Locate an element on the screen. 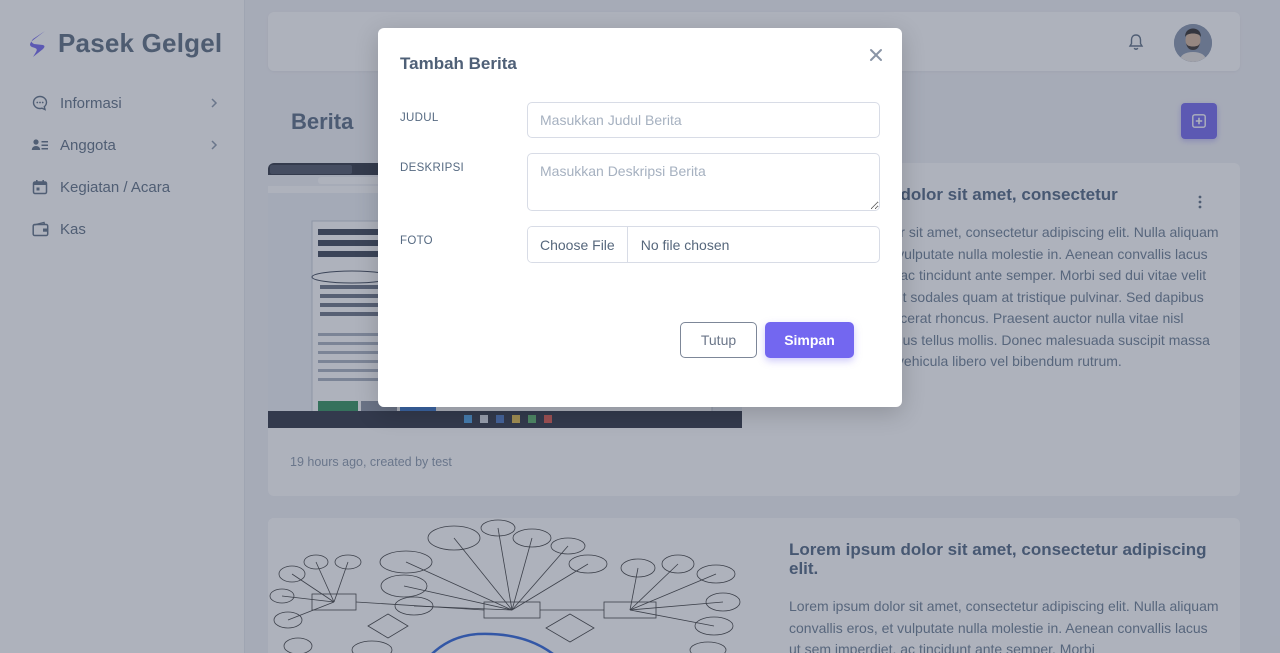 This screenshot has height=653, width=1280. deskripsi-textarea is located at coordinates (703, 182).